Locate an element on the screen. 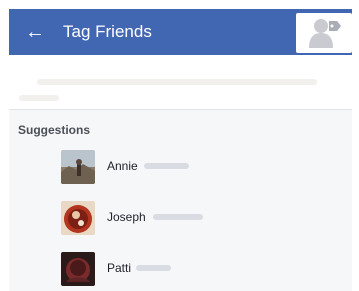 The height and width of the screenshot is (291, 359). search-blurred-text is located at coordinates (177, 82).